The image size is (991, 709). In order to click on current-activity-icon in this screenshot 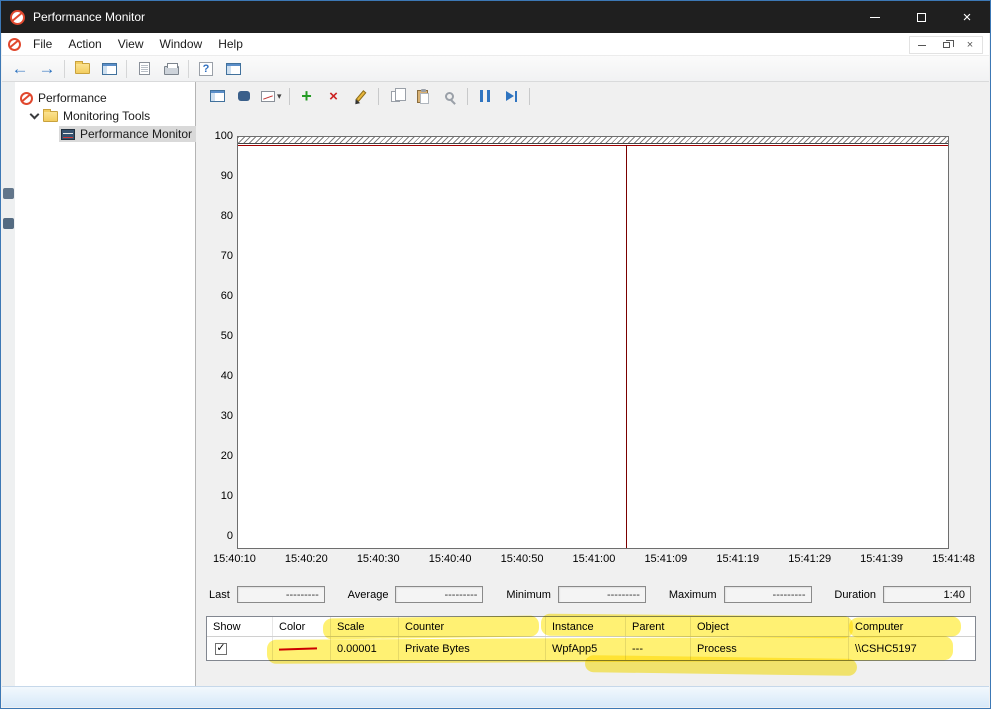, I will do `click(217, 96)`.